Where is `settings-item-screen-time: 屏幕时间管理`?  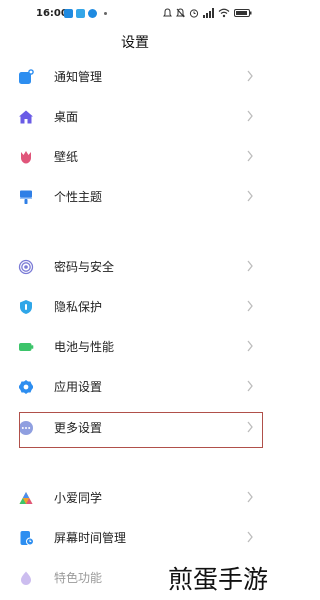
settings-item-screen-time: 屏幕时间管理 is located at coordinates (135, 538).